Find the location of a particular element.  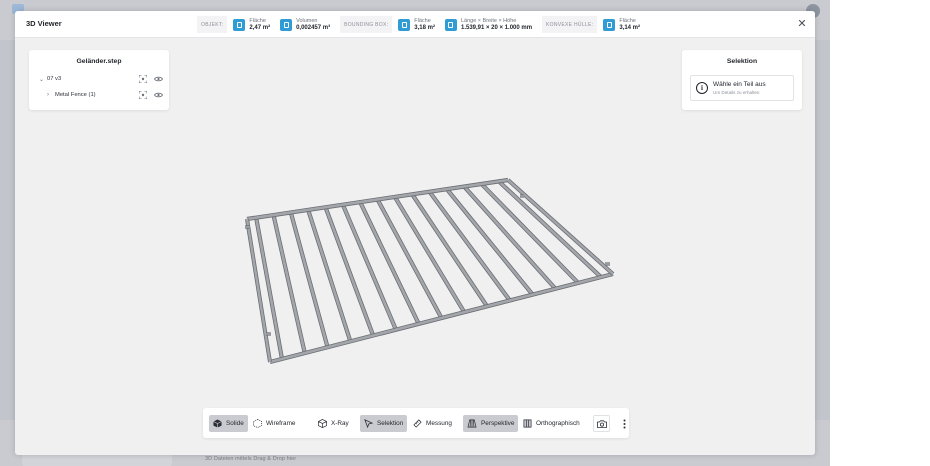

chevron-right-icon: › is located at coordinates (51, 95).